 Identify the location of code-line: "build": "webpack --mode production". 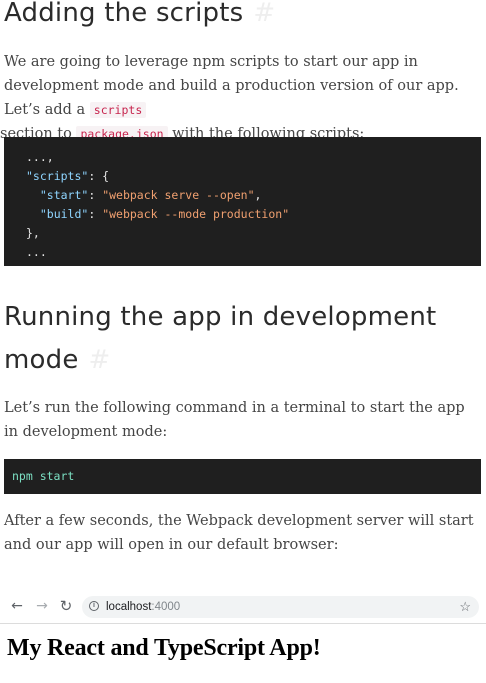
(164, 214).